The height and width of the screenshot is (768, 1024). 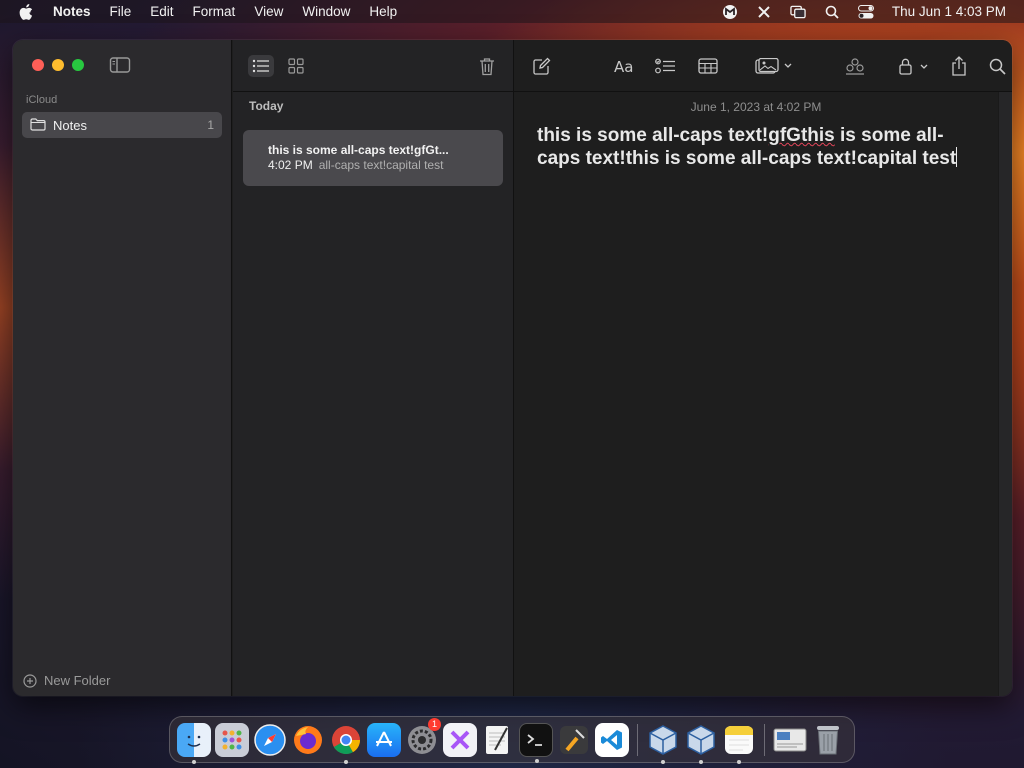 What do you see at coordinates (268, 11) in the screenshot?
I see `menu-view: View` at bounding box center [268, 11].